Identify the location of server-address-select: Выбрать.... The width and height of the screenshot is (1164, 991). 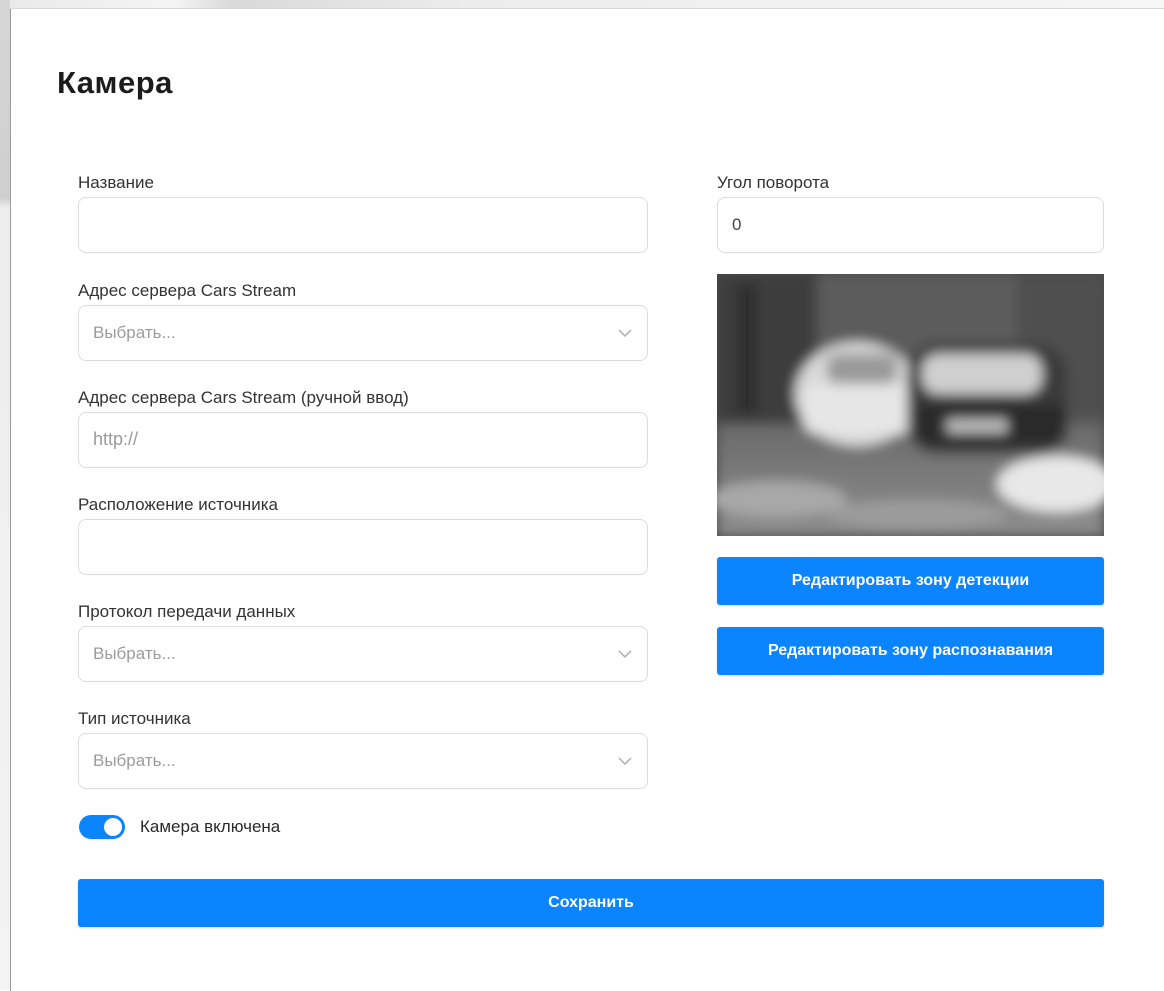
(363, 333).